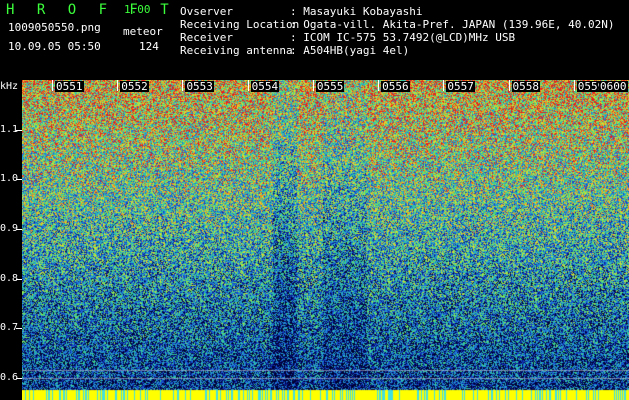  Describe the element at coordinates (9, 278) in the screenshot. I see `frequency-label: 0.8` at that location.